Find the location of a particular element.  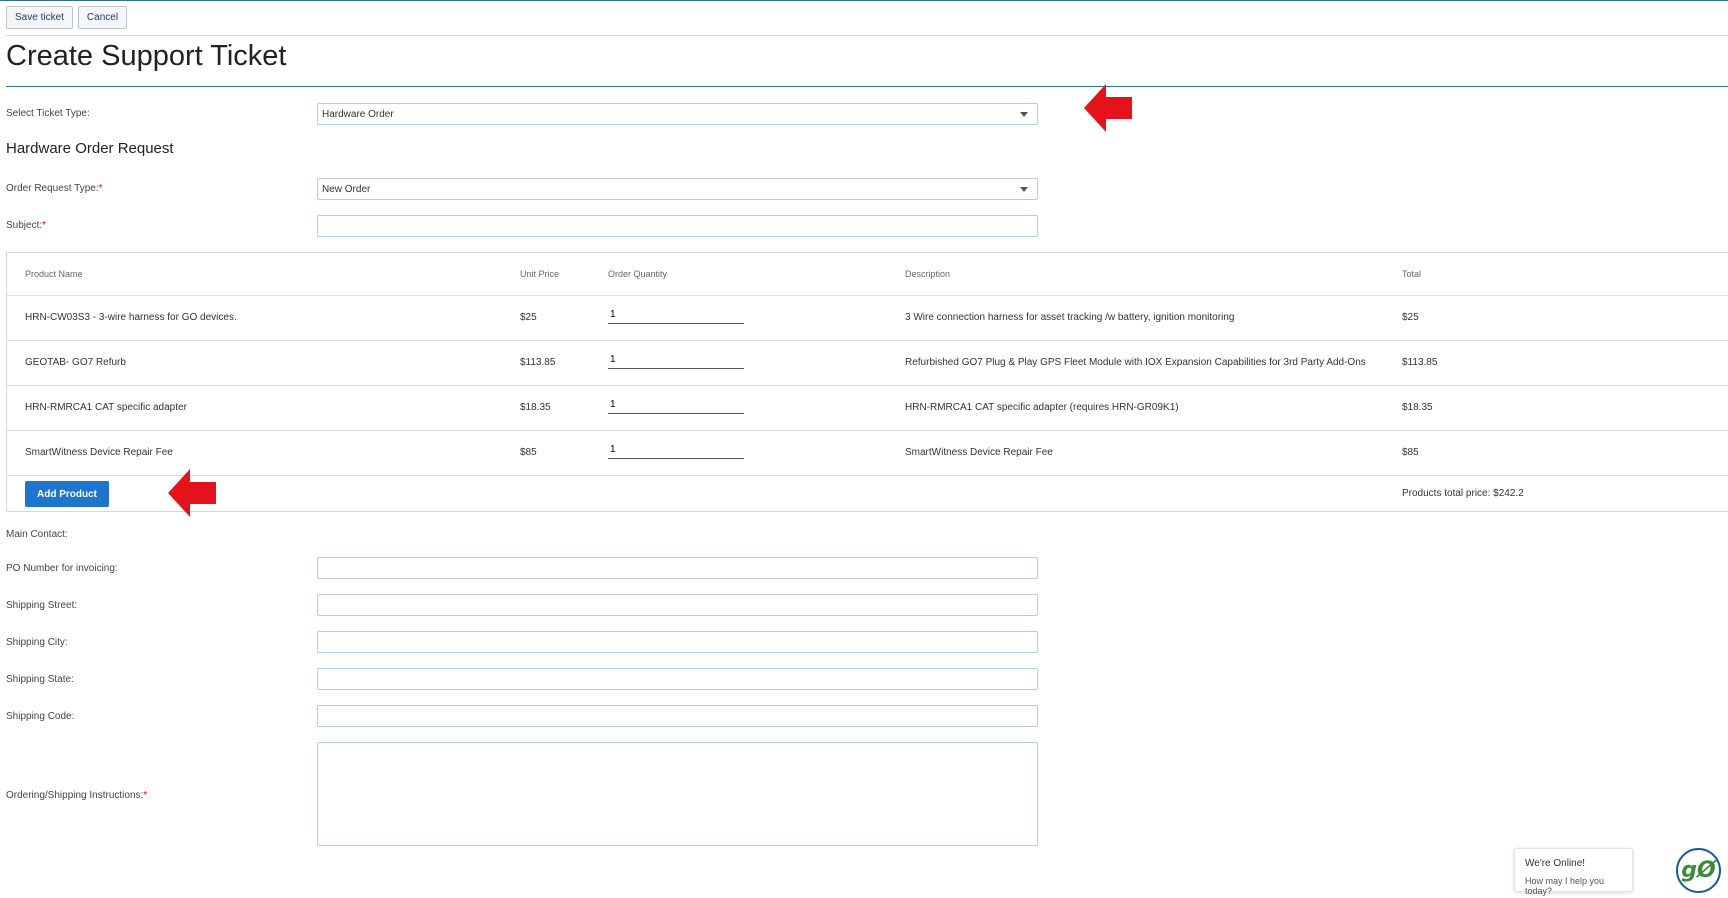

po-number-input is located at coordinates (677, 568).